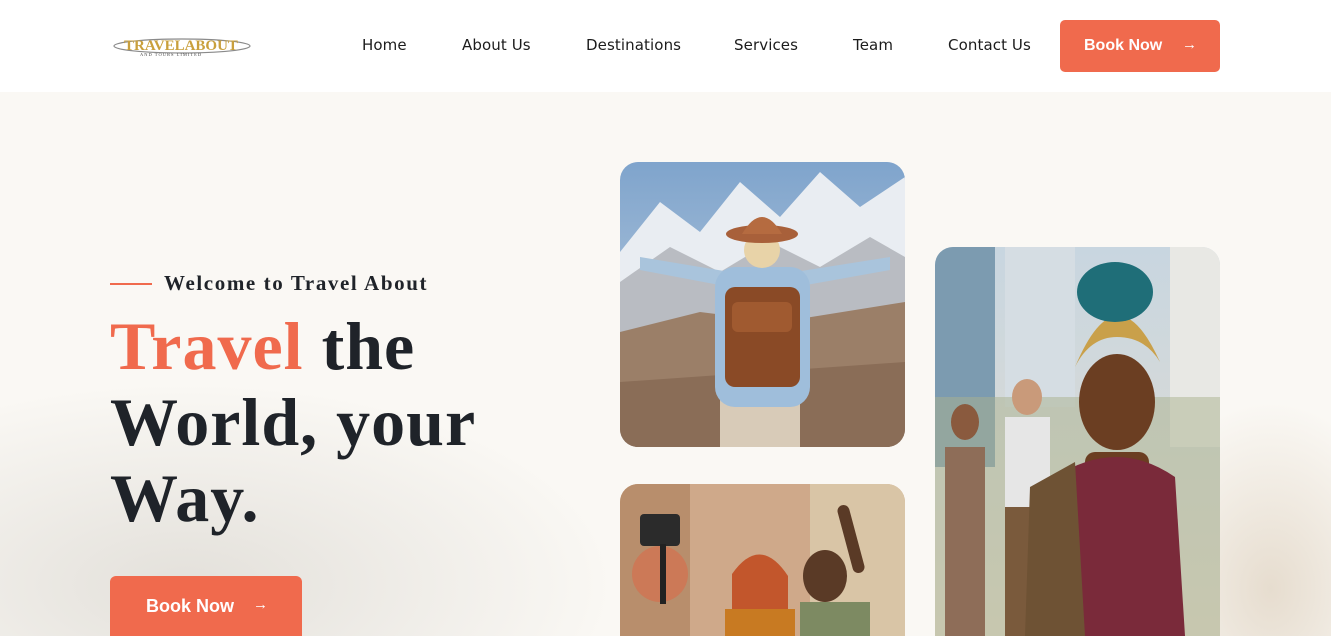 The height and width of the screenshot is (636, 1331). What do you see at coordinates (131, 284) in the screenshot?
I see `eyebrow-divider` at bounding box center [131, 284].